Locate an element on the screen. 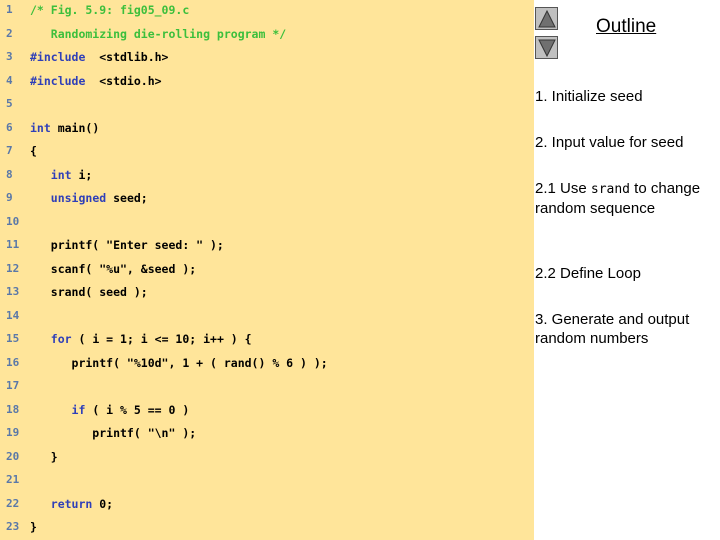 Image resolution: width=720 pixels, height=540 pixels. keyword: return is located at coordinates (71, 503).